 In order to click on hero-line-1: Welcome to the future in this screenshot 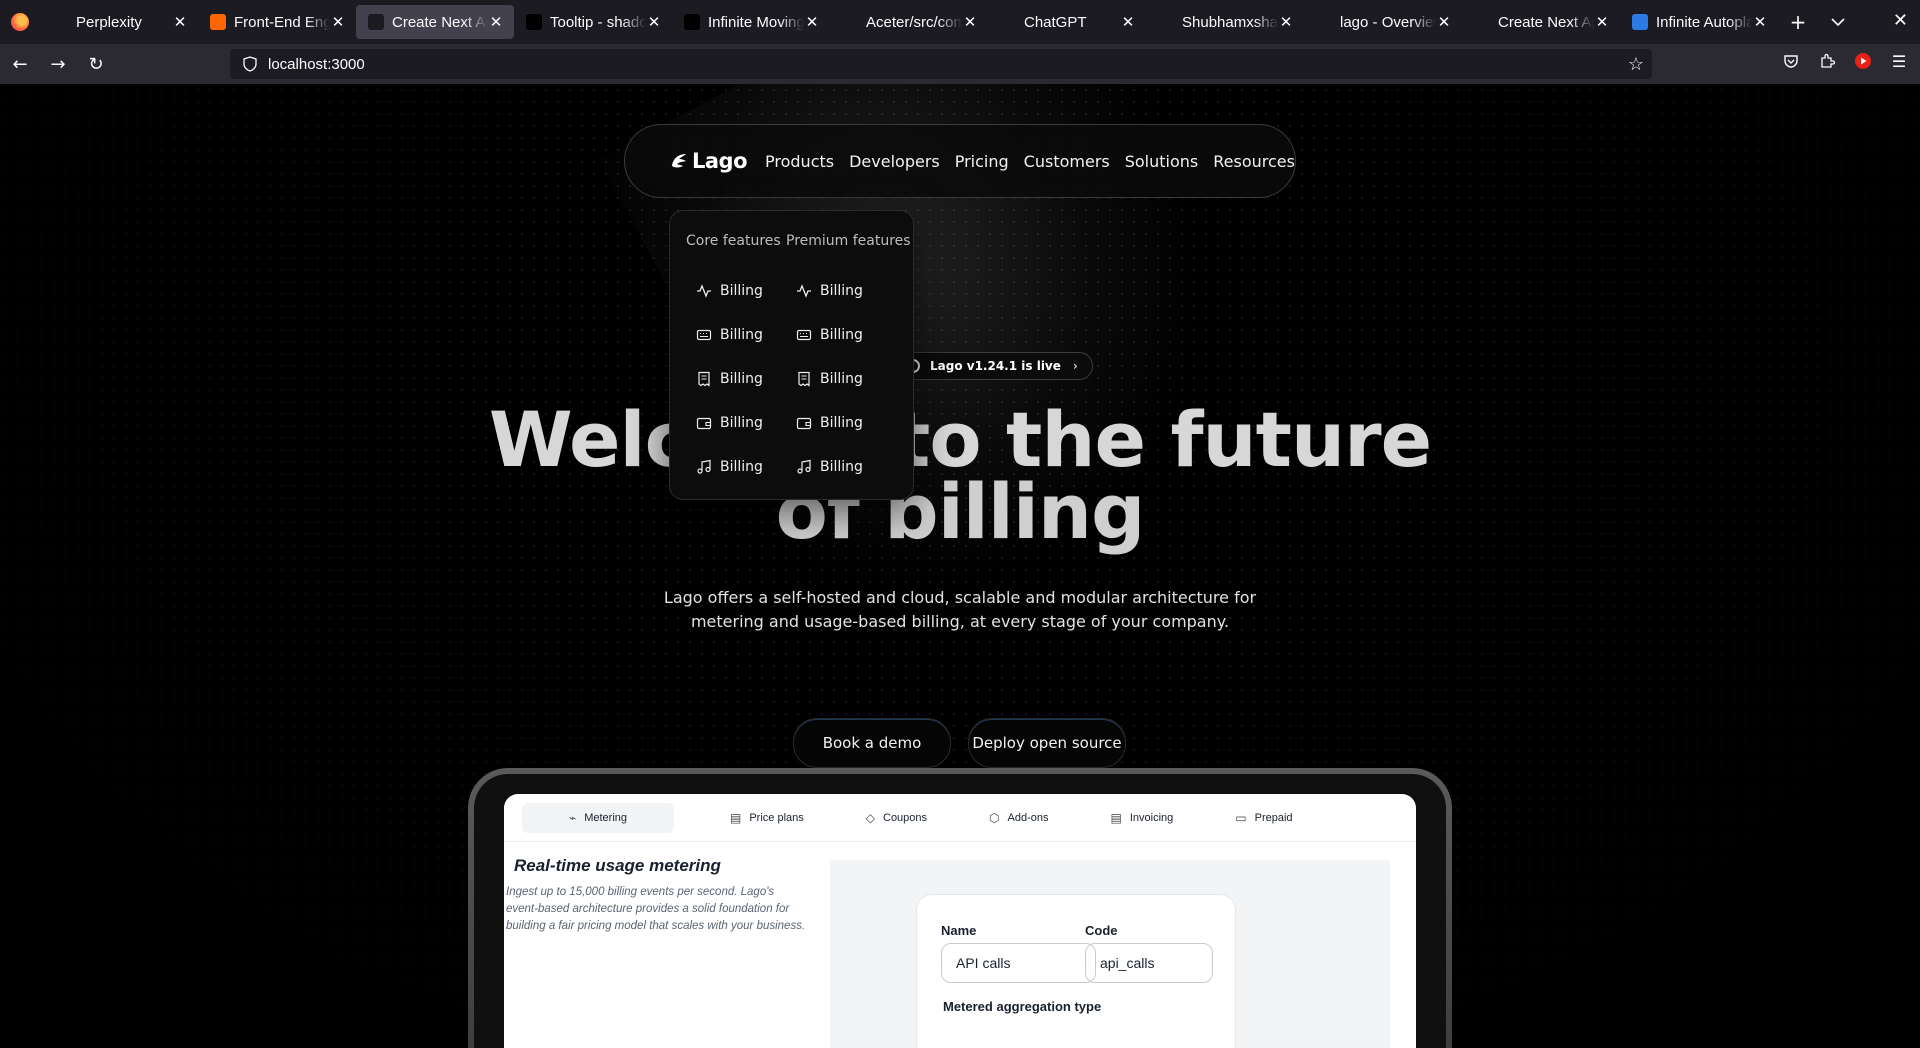, I will do `click(960, 439)`.